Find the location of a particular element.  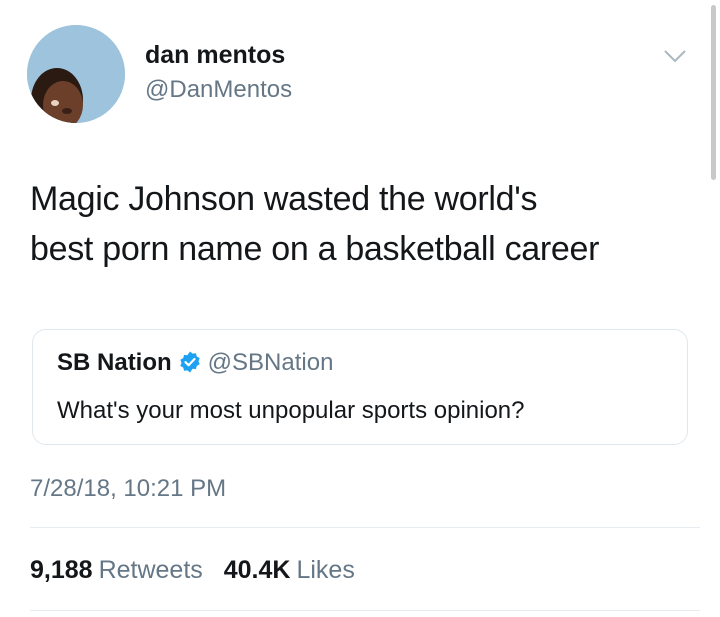

profile-photo-icon is located at coordinates (76, 74).